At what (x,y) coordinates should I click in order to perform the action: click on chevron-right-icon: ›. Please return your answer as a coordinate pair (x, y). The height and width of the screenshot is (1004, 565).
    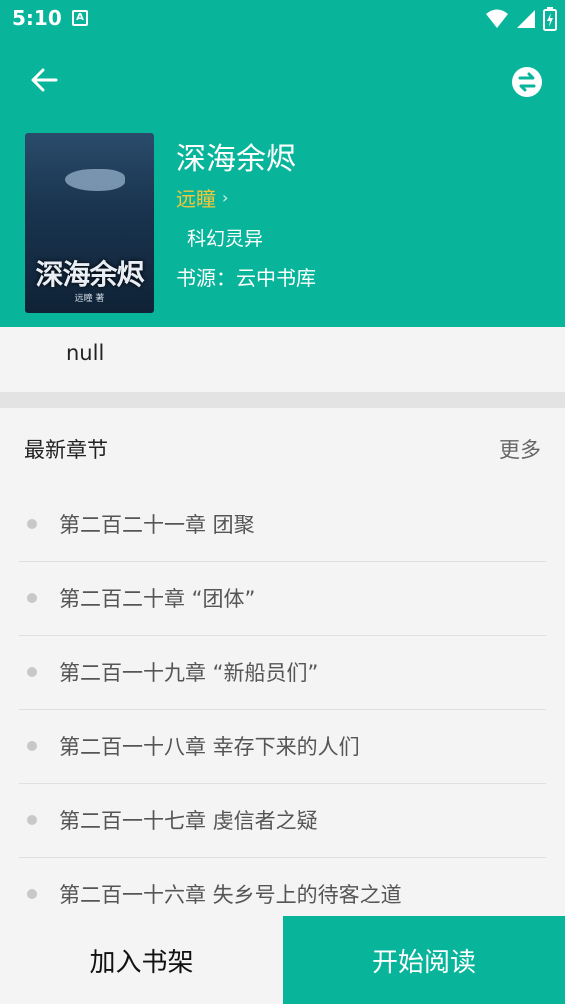
    Looking at the image, I should click on (225, 197).